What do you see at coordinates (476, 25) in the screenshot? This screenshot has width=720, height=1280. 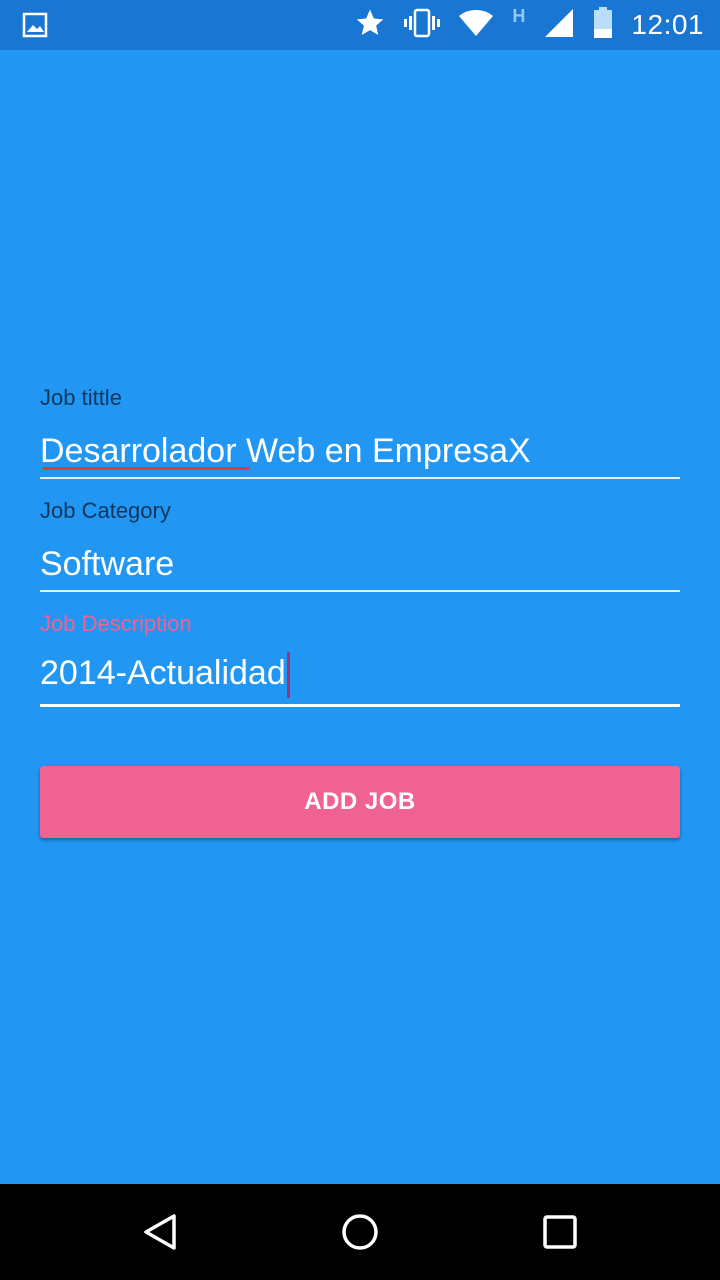 I see `wifi-icon` at bounding box center [476, 25].